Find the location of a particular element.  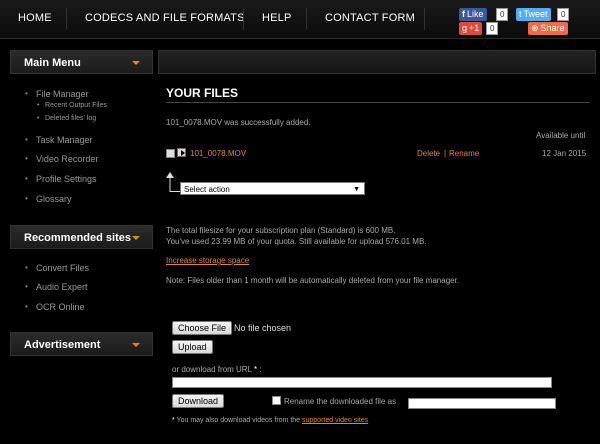

gplus-count: 0 is located at coordinates (492, 28).